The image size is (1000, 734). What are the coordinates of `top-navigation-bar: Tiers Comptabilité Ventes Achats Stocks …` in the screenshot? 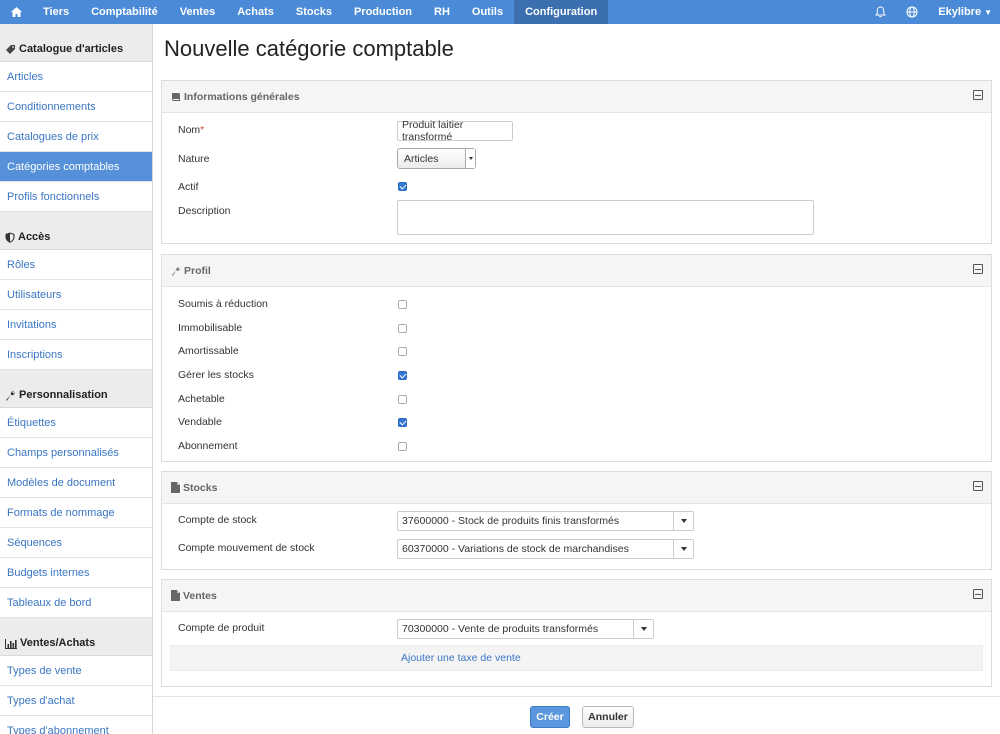 It's located at (500, 12).